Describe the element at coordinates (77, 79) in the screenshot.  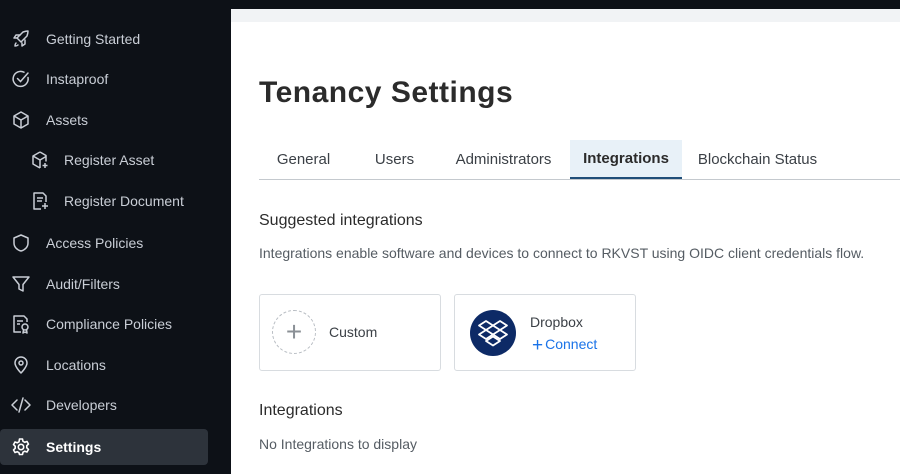
I see `sidebar-item-label: Instaproof` at that location.